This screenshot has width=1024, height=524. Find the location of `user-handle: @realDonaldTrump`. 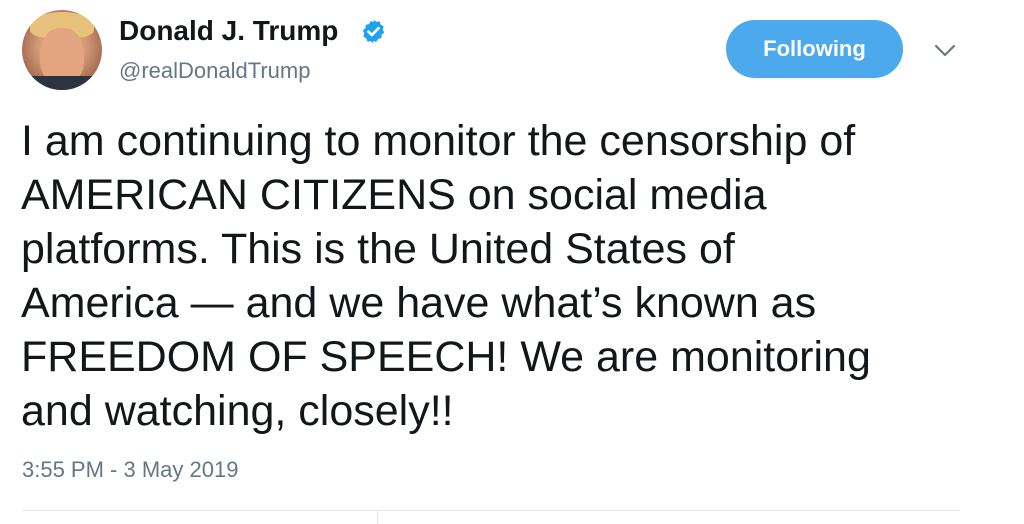

user-handle: @realDonaldTrump is located at coordinates (214, 71).